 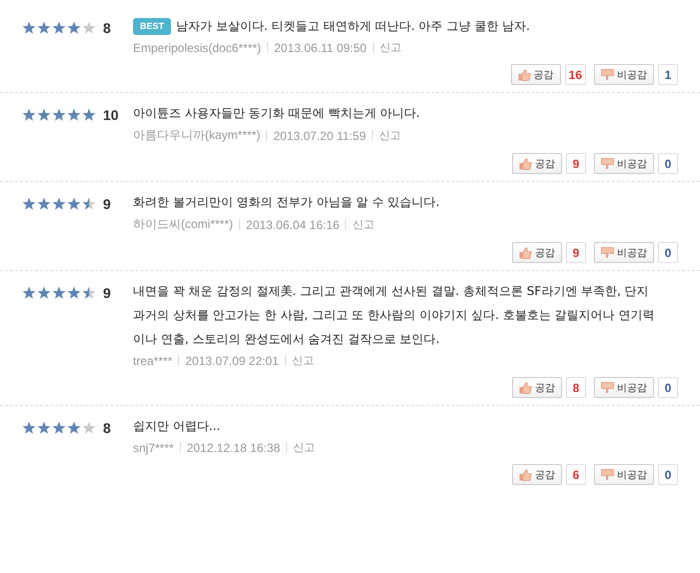 What do you see at coordinates (153, 447) in the screenshot?
I see `author-name: snj7****` at bounding box center [153, 447].